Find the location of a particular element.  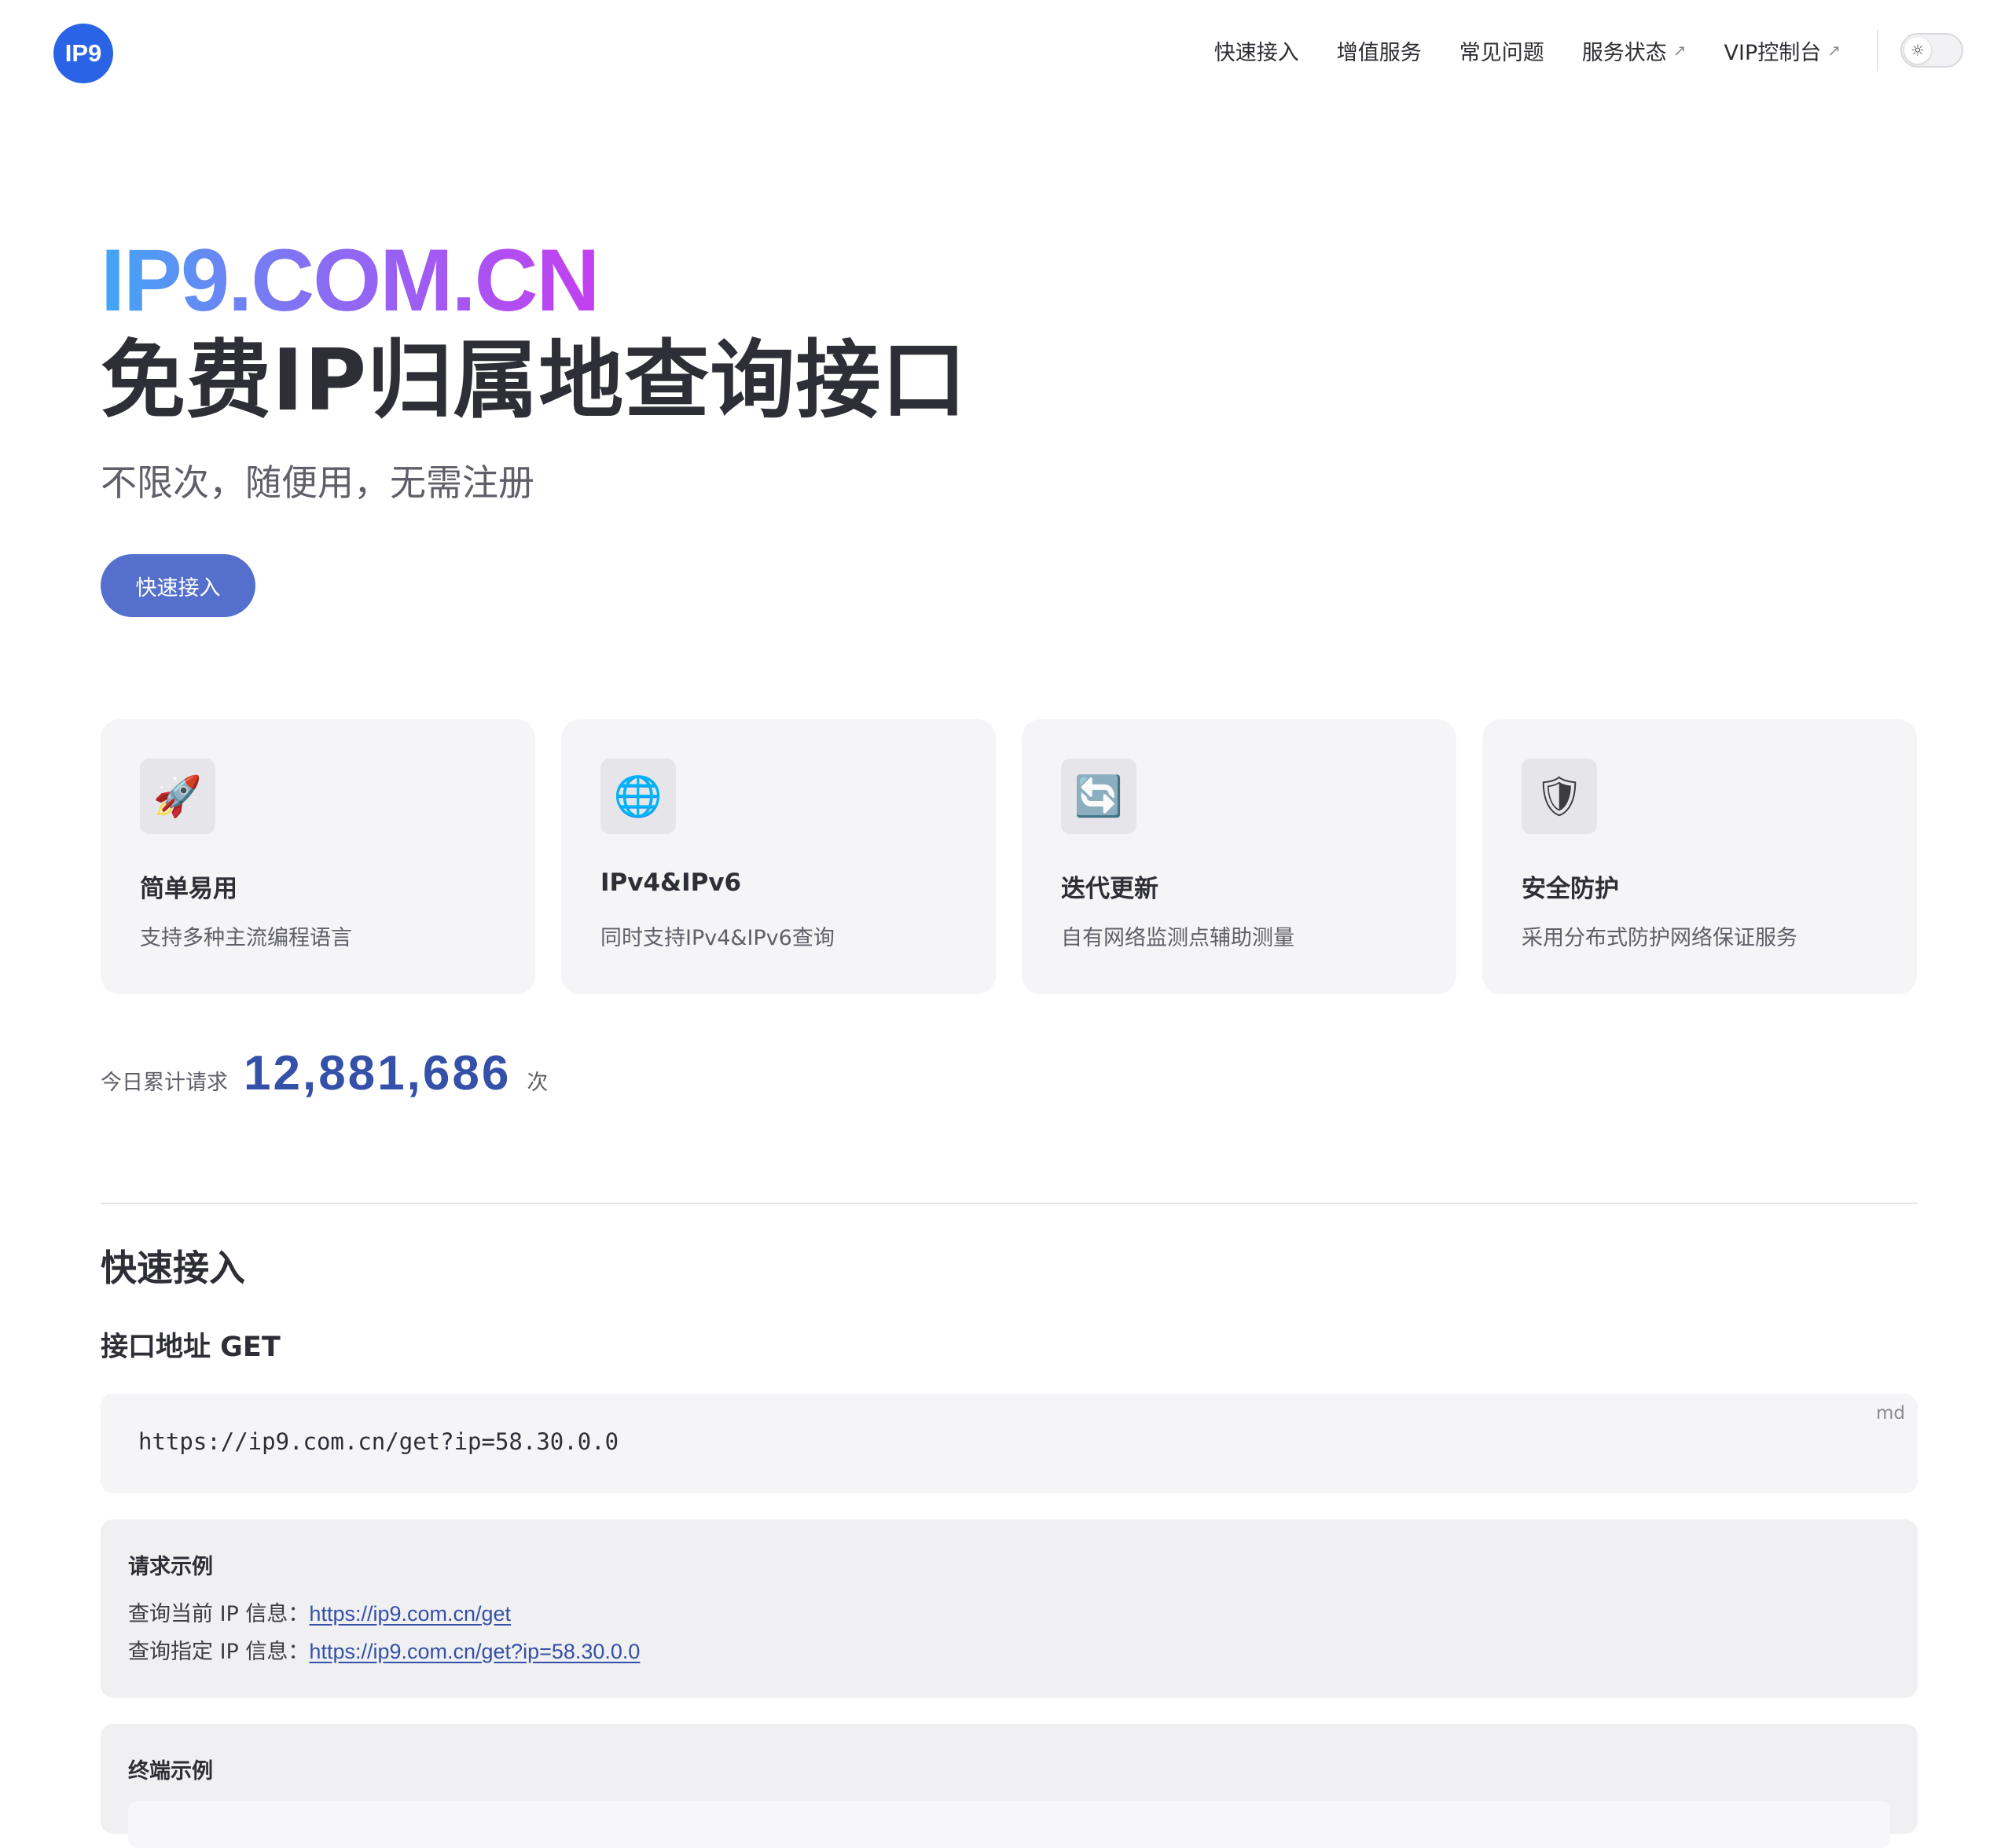

feature-title: 迭代更新 is located at coordinates (1109, 889).